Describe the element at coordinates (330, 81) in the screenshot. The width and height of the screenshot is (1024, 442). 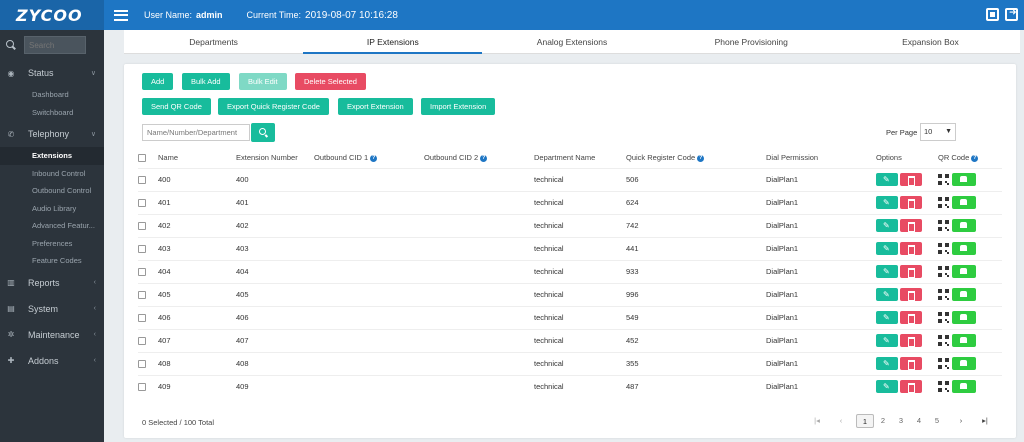
I see `delete-selected-button: Delete Selected` at that location.